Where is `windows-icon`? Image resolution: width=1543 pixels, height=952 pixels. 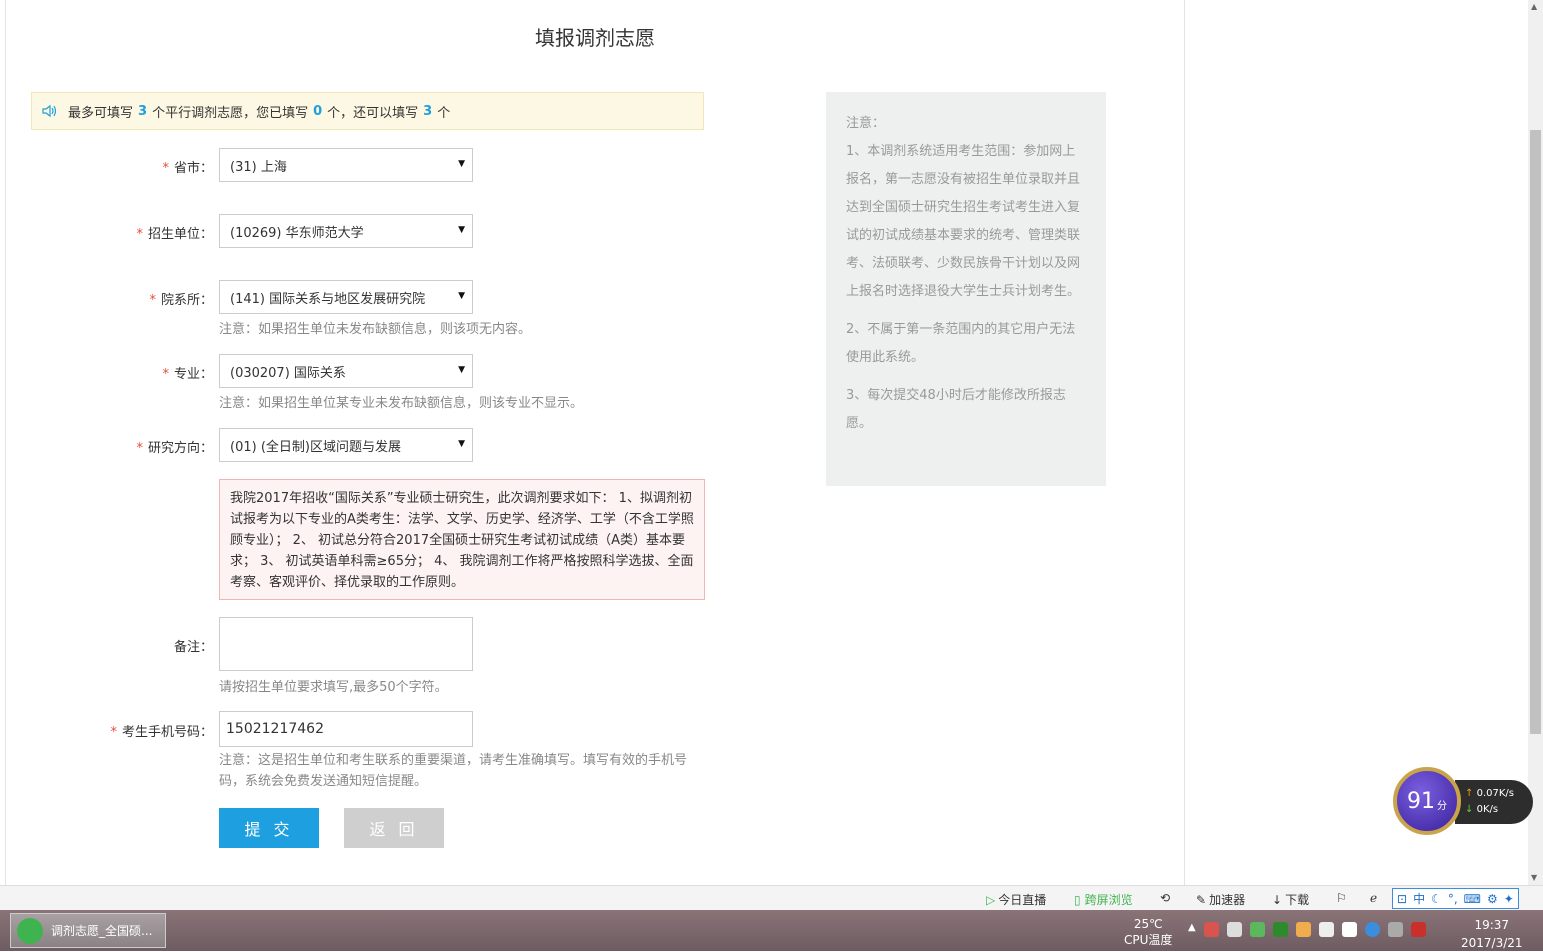 windows-icon is located at coordinates (1349, 929).